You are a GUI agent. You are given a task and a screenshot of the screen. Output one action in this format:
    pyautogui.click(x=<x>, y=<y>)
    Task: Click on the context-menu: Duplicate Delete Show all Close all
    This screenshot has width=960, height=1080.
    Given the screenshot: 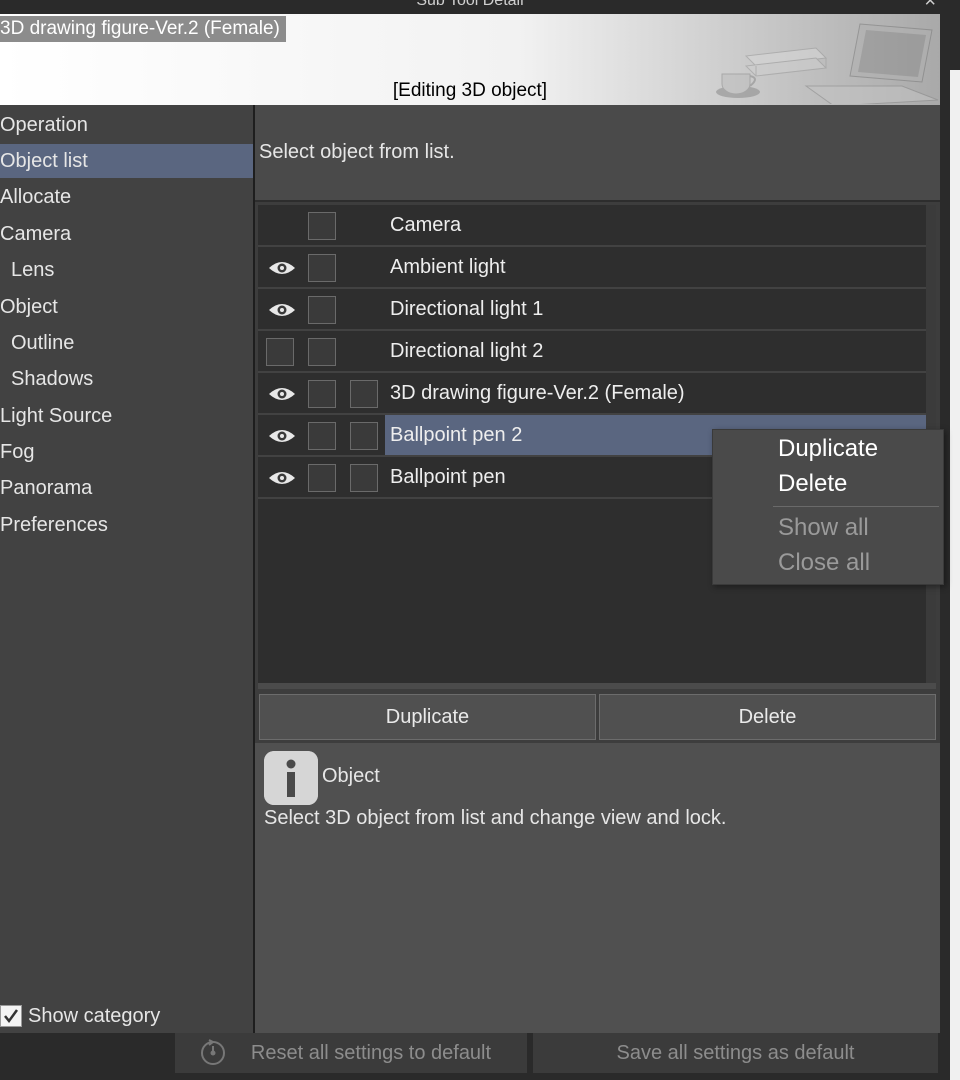 What is the action you would take?
    pyautogui.click(x=828, y=507)
    